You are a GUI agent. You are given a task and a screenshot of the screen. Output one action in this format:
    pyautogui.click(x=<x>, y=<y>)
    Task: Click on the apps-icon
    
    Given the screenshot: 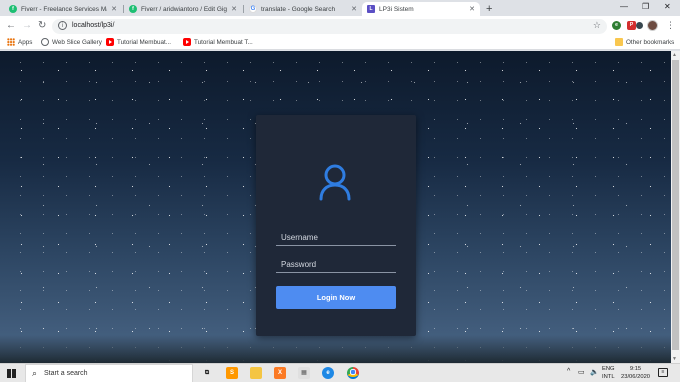 What is the action you would take?
    pyautogui.click(x=11, y=42)
    